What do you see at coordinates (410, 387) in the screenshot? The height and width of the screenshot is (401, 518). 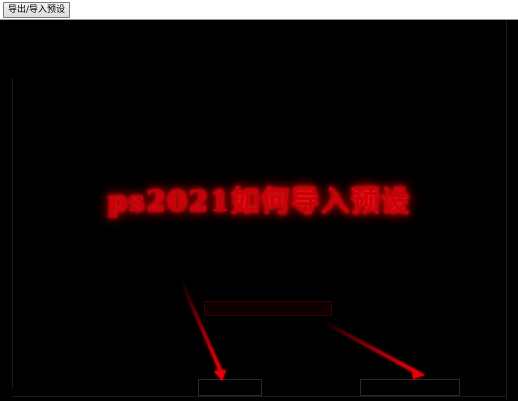 I see `dim-button-right` at bounding box center [410, 387].